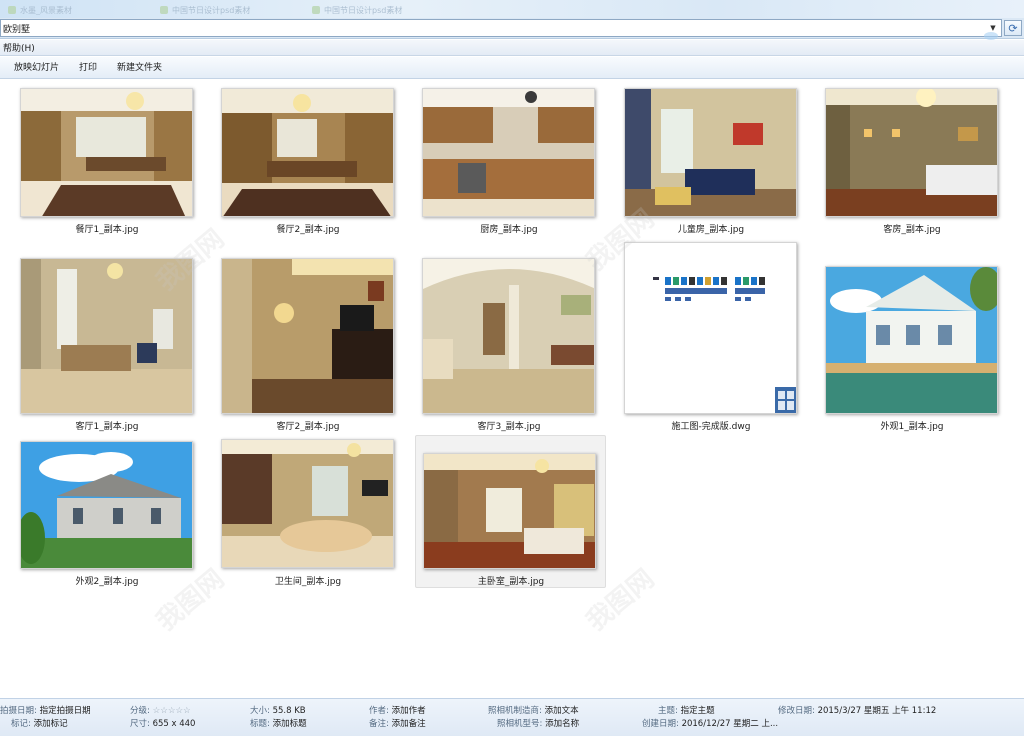 The height and width of the screenshot is (736, 1024). What do you see at coordinates (51, 724) in the screenshot?
I see `tag-field: 添加标记` at bounding box center [51, 724].